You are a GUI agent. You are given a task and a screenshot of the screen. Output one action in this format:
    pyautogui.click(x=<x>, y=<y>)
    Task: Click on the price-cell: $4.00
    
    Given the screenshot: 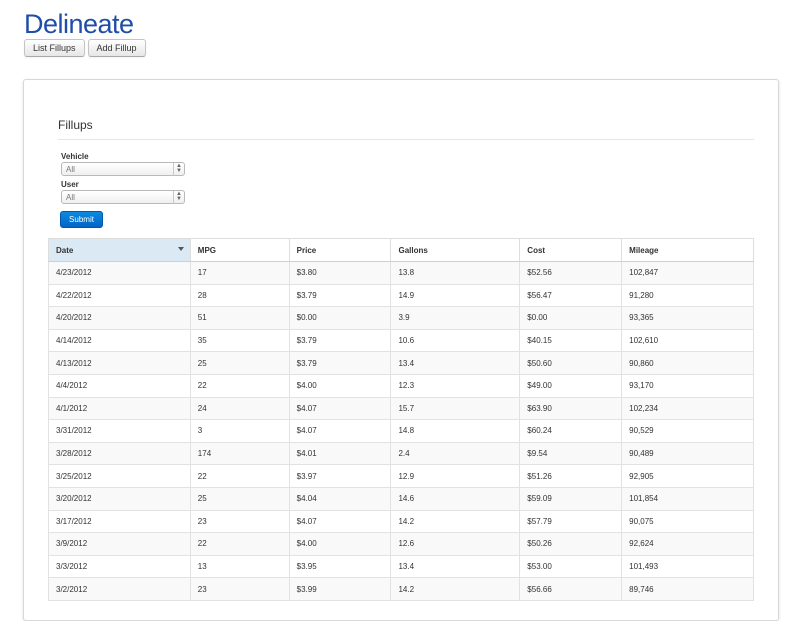 What is the action you would take?
    pyautogui.click(x=340, y=544)
    